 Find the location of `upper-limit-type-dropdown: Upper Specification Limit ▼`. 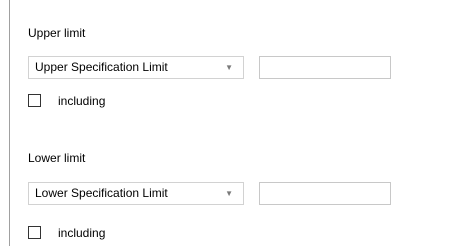

upper-limit-type-dropdown: Upper Specification Limit ▼ is located at coordinates (136, 67).